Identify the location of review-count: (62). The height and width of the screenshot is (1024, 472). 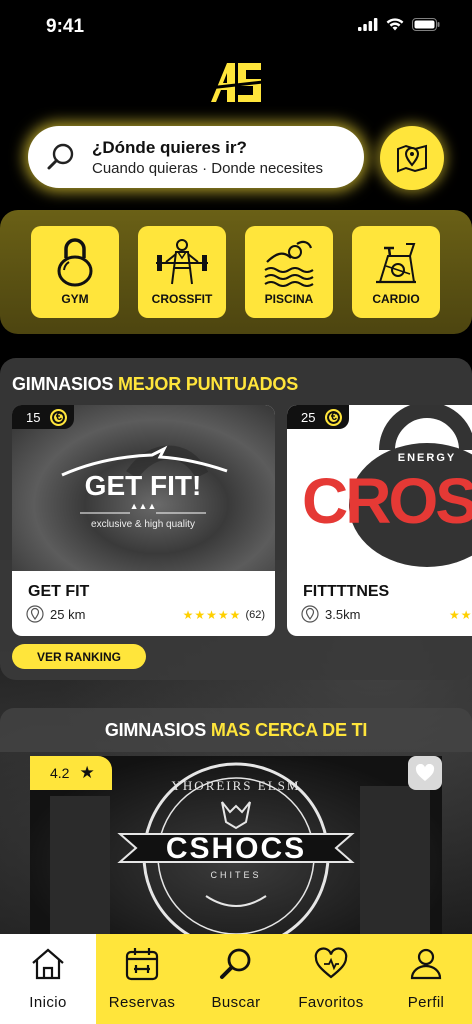
(255, 615).